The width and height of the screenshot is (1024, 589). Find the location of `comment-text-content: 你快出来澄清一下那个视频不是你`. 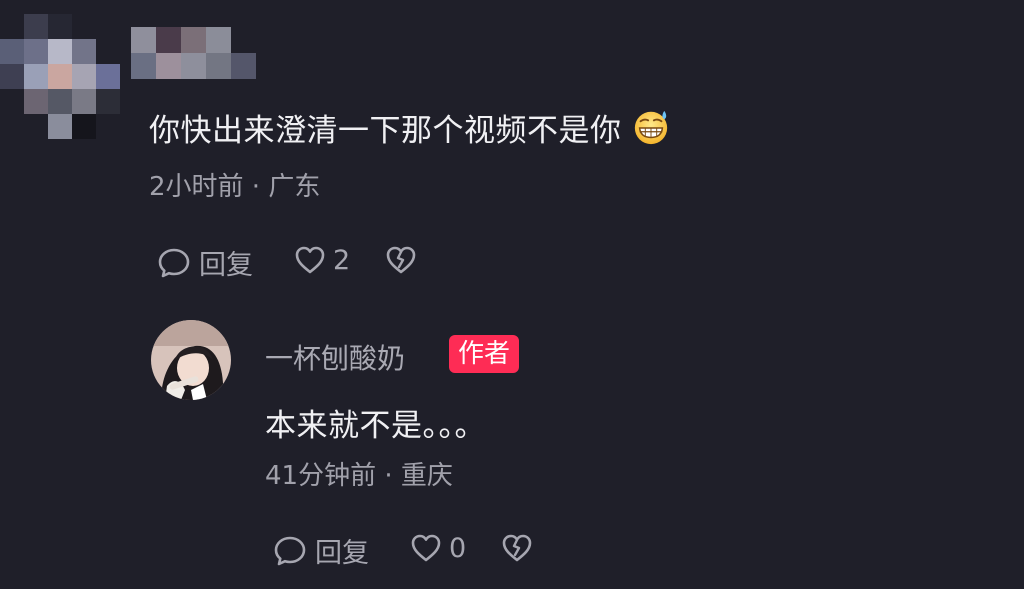

comment-text-content: 你快出来澄清一下那个视频不是你 is located at coordinates (385, 131).